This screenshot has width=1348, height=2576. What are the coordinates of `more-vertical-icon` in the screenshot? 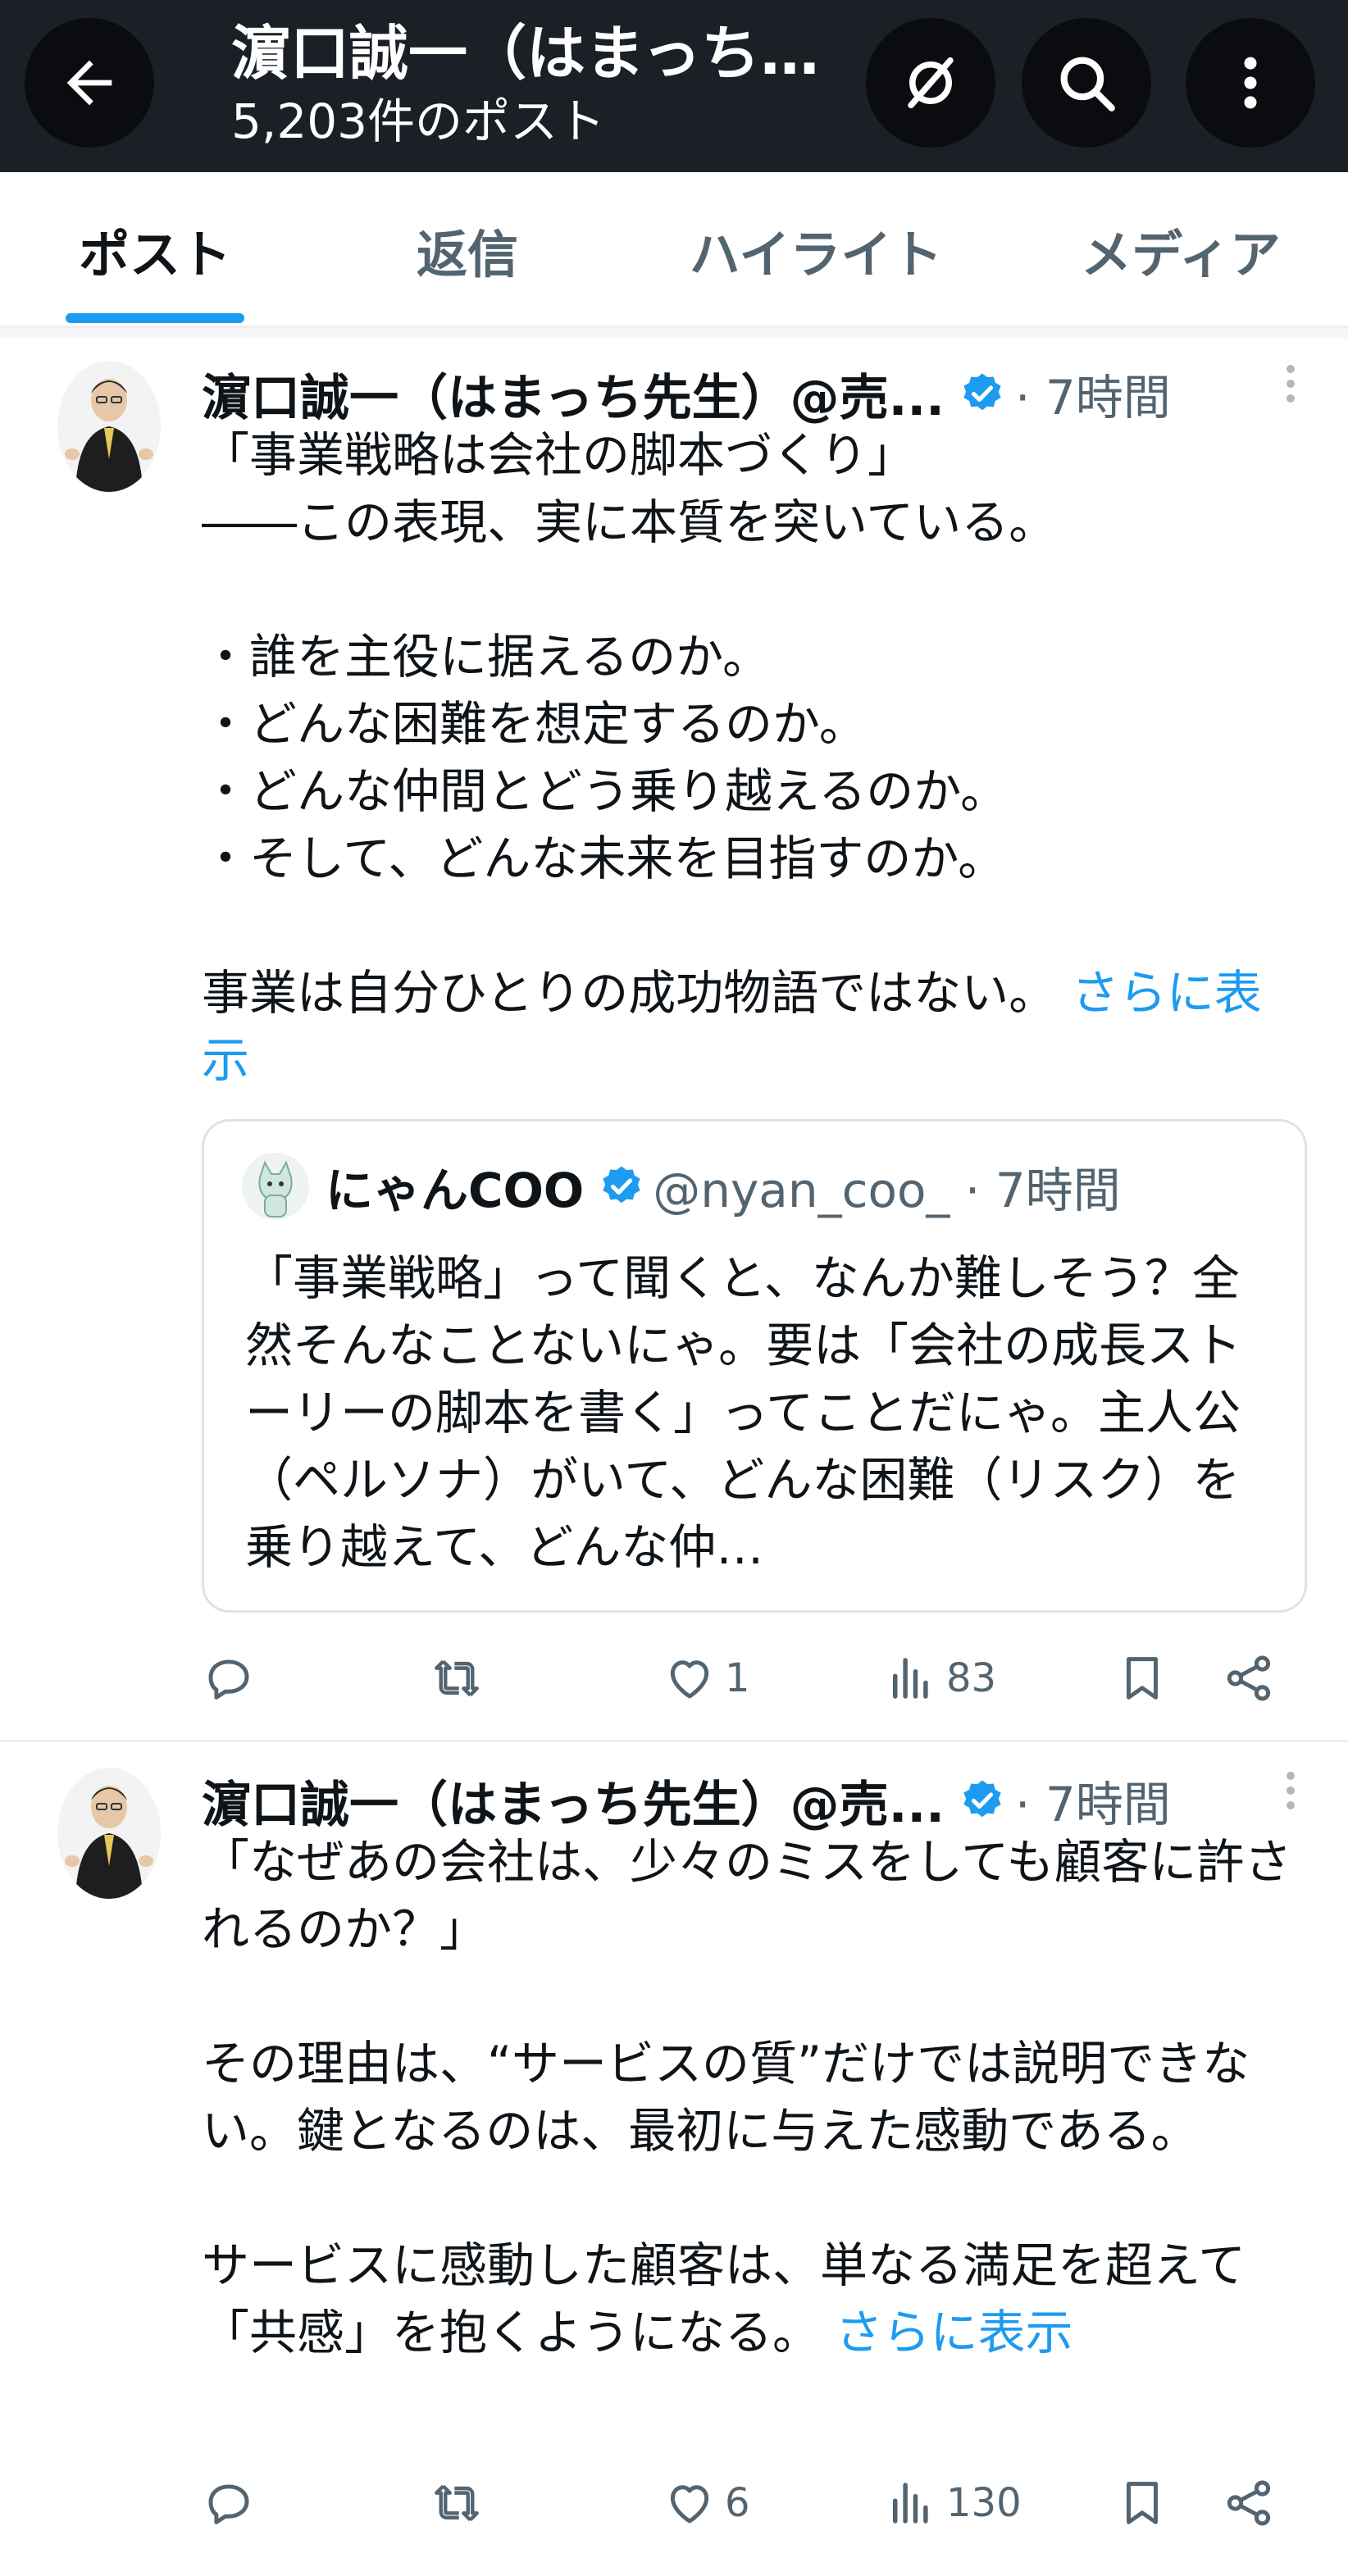 It's located at (1250, 83).